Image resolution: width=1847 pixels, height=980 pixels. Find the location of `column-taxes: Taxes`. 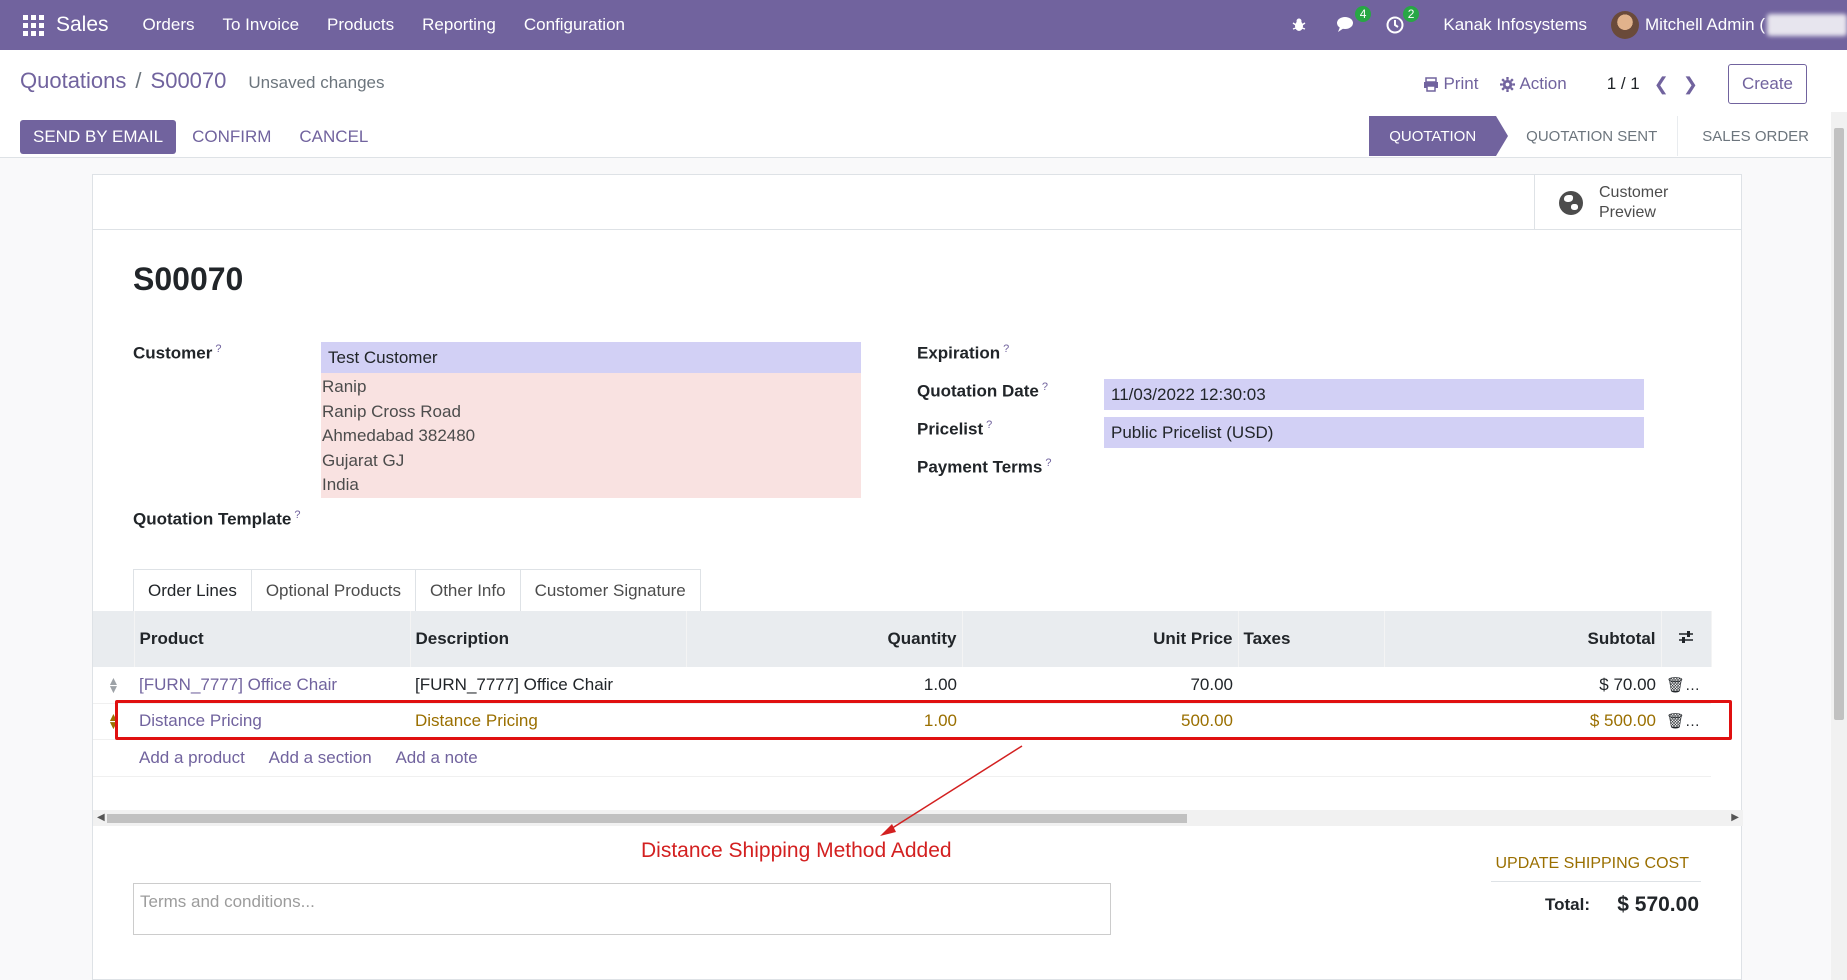

column-taxes: Taxes is located at coordinates (1311, 639).